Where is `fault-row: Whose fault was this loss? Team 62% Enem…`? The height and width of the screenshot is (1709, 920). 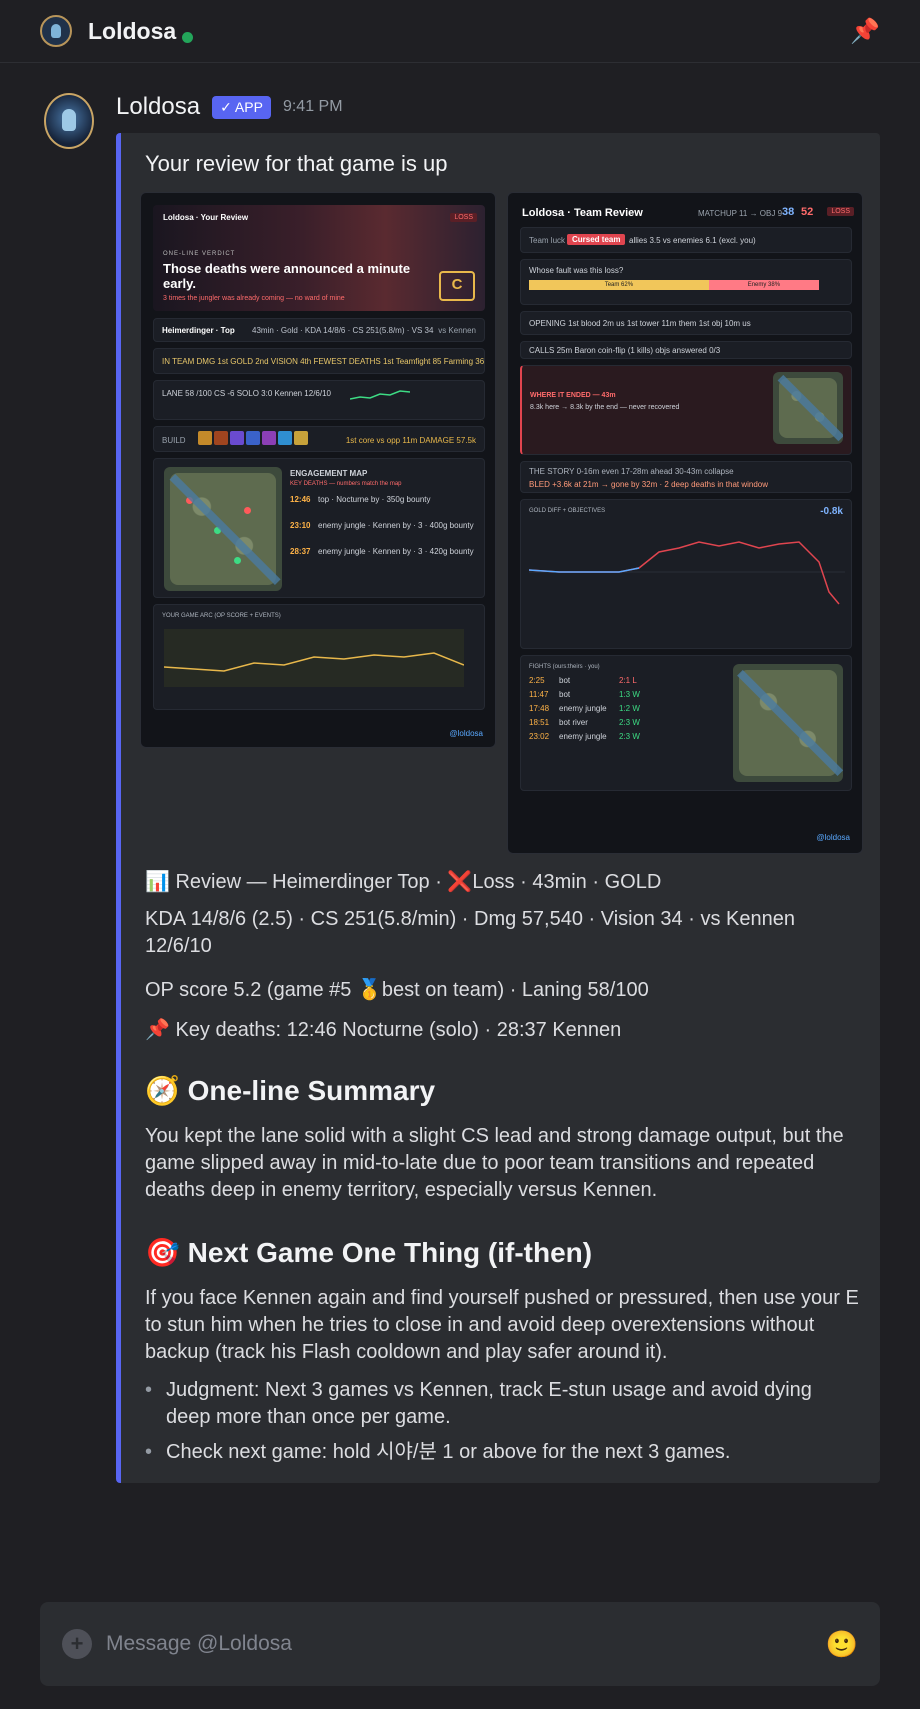 fault-row: Whose fault was this loss? Team 62% Enem… is located at coordinates (686, 282).